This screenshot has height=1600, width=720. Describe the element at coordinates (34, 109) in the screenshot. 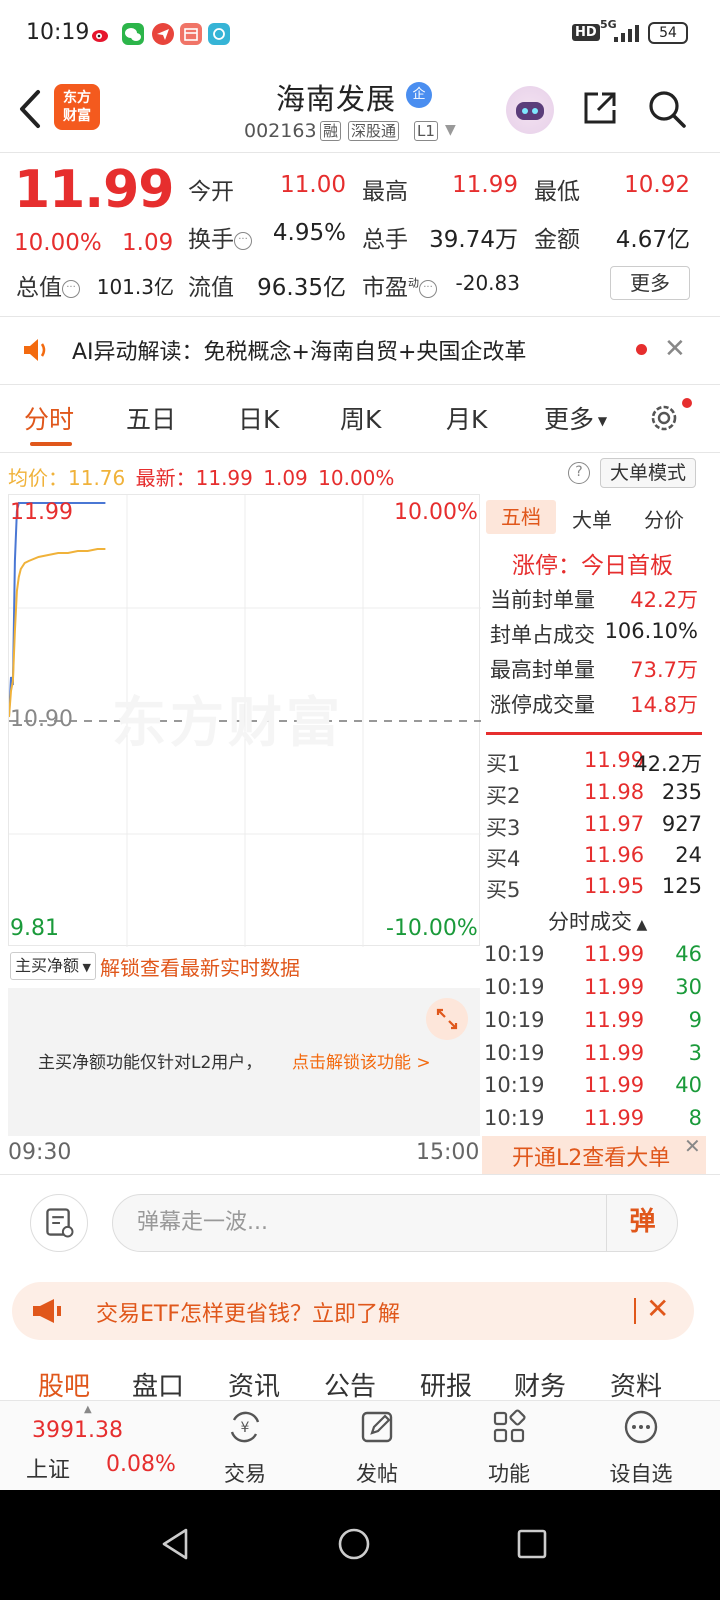

I see `back-button` at that location.